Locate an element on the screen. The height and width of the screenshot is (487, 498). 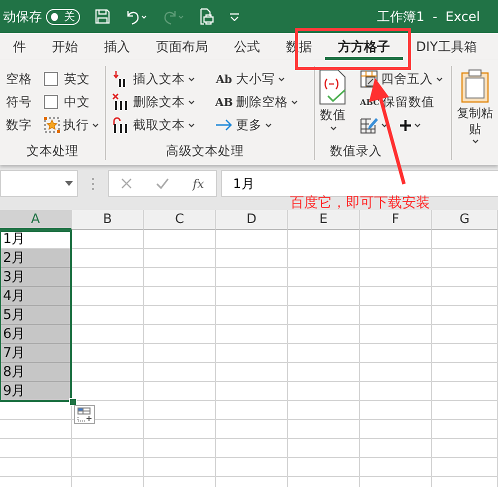
menu-button: 执行 is located at coordinates (71, 125).